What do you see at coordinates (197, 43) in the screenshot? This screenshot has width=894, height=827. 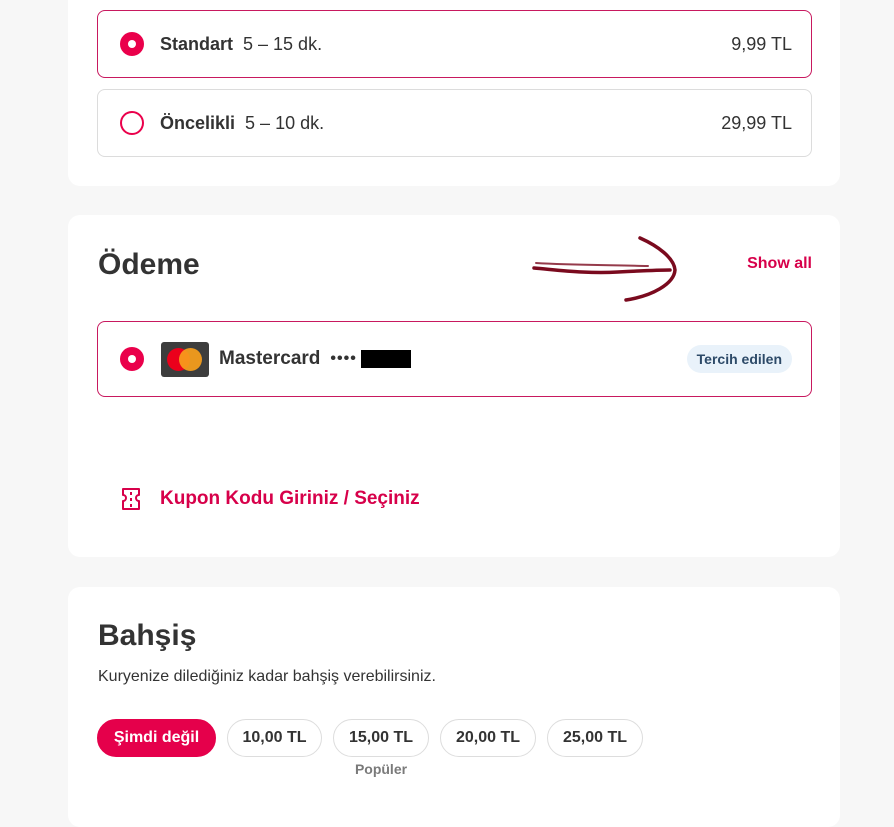 I see `delivery-option-name: Standart` at bounding box center [197, 43].